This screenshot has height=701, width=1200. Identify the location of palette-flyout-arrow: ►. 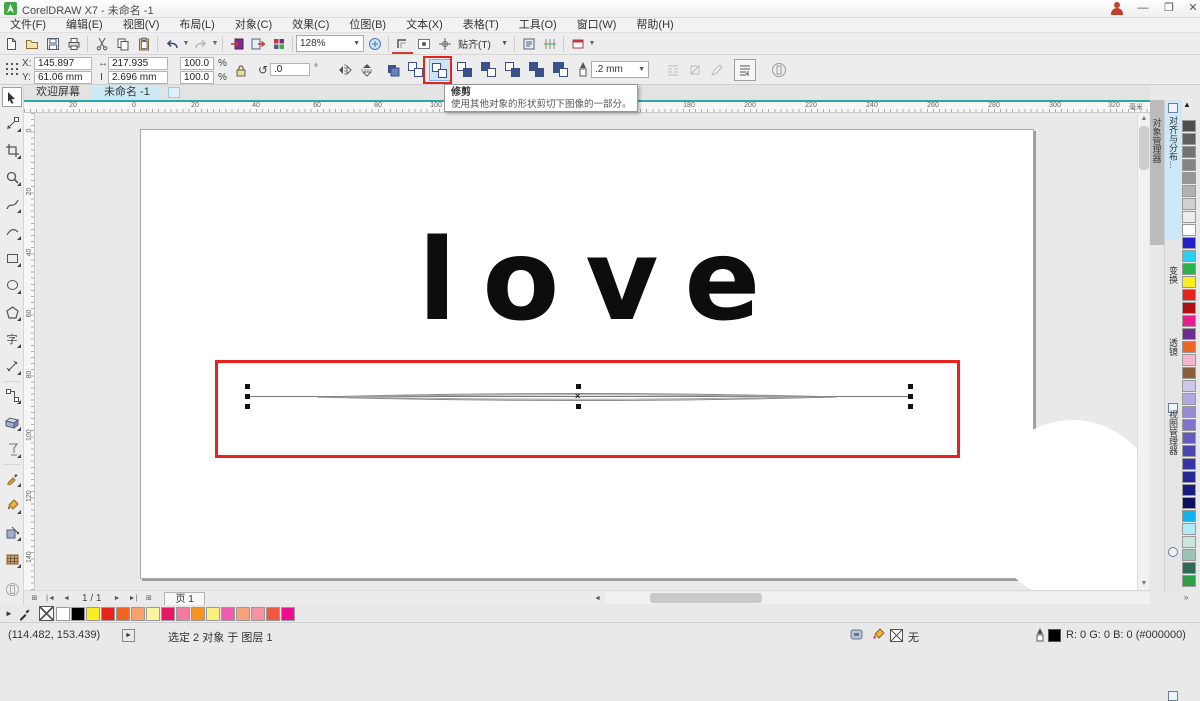
(9, 613).